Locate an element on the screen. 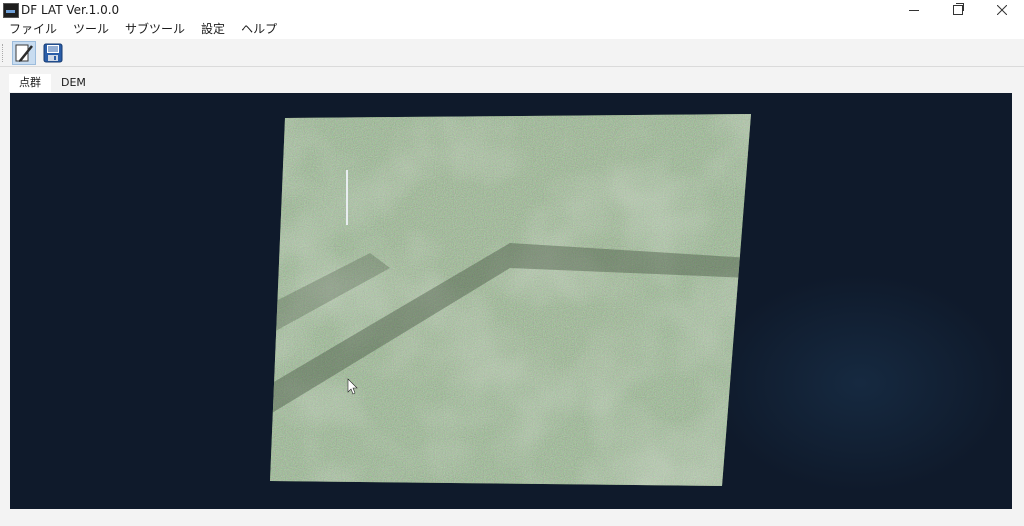 Image resolution: width=1024 pixels, height=526 pixels. menu-tools: ツール is located at coordinates (91, 29).